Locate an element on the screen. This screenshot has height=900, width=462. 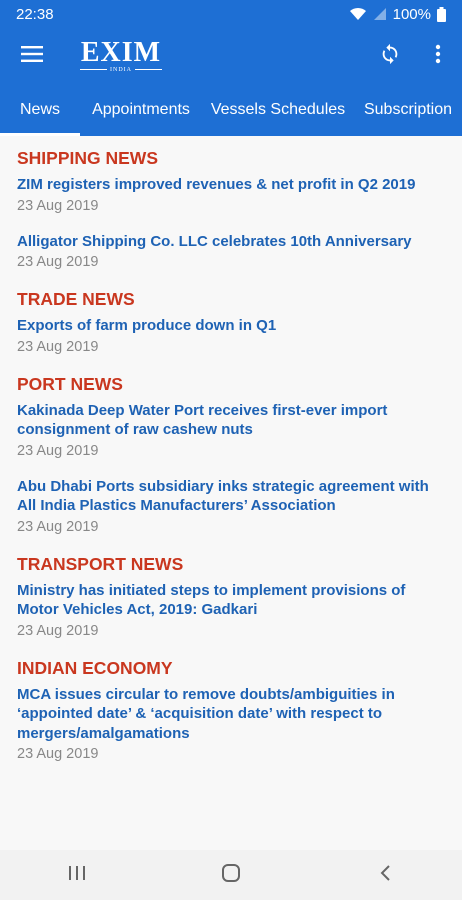
status-bar: 22:38 100% is located at coordinates (231, 14).